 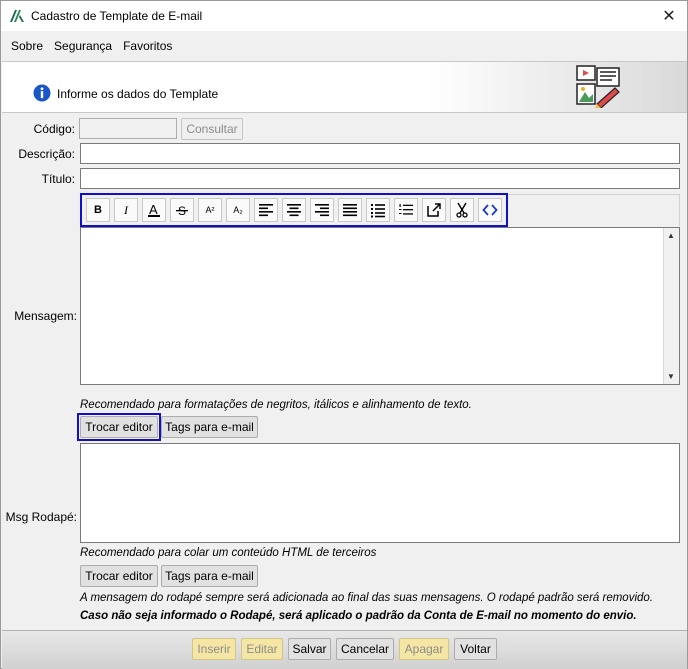 I want to click on italic-icon: I, so click(x=126, y=209).